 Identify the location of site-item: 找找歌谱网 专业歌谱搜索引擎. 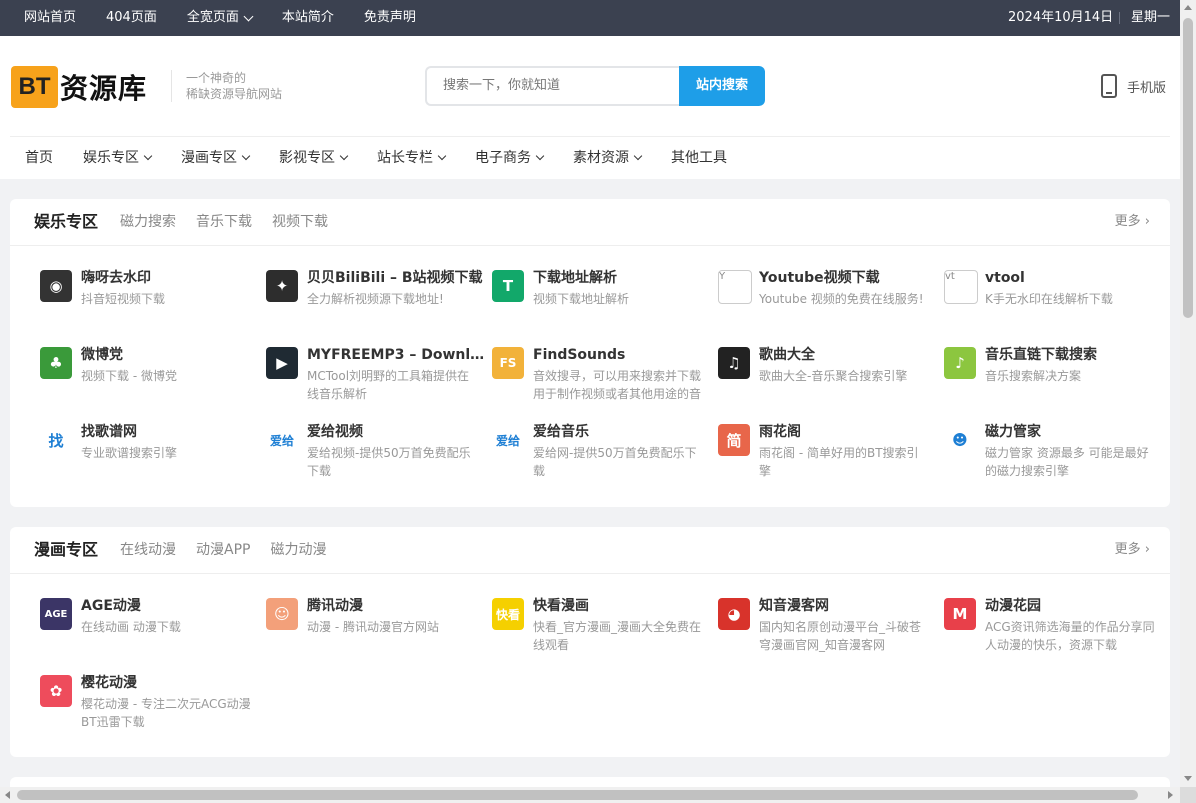
(145, 459).